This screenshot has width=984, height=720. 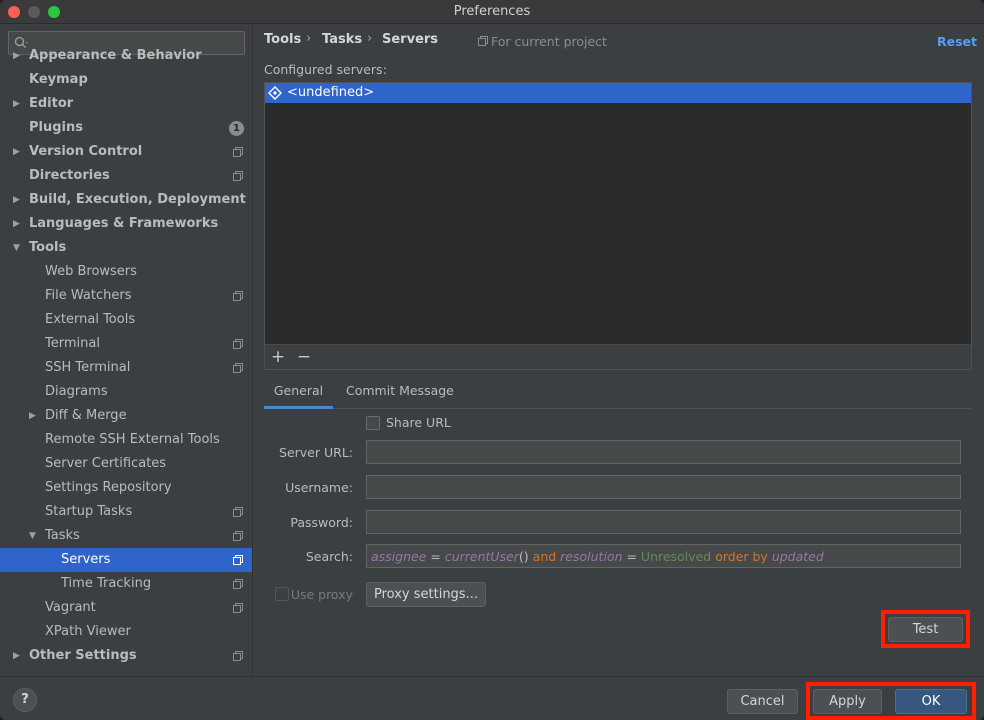 I want to click on query-token: and, so click(x=544, y=556).